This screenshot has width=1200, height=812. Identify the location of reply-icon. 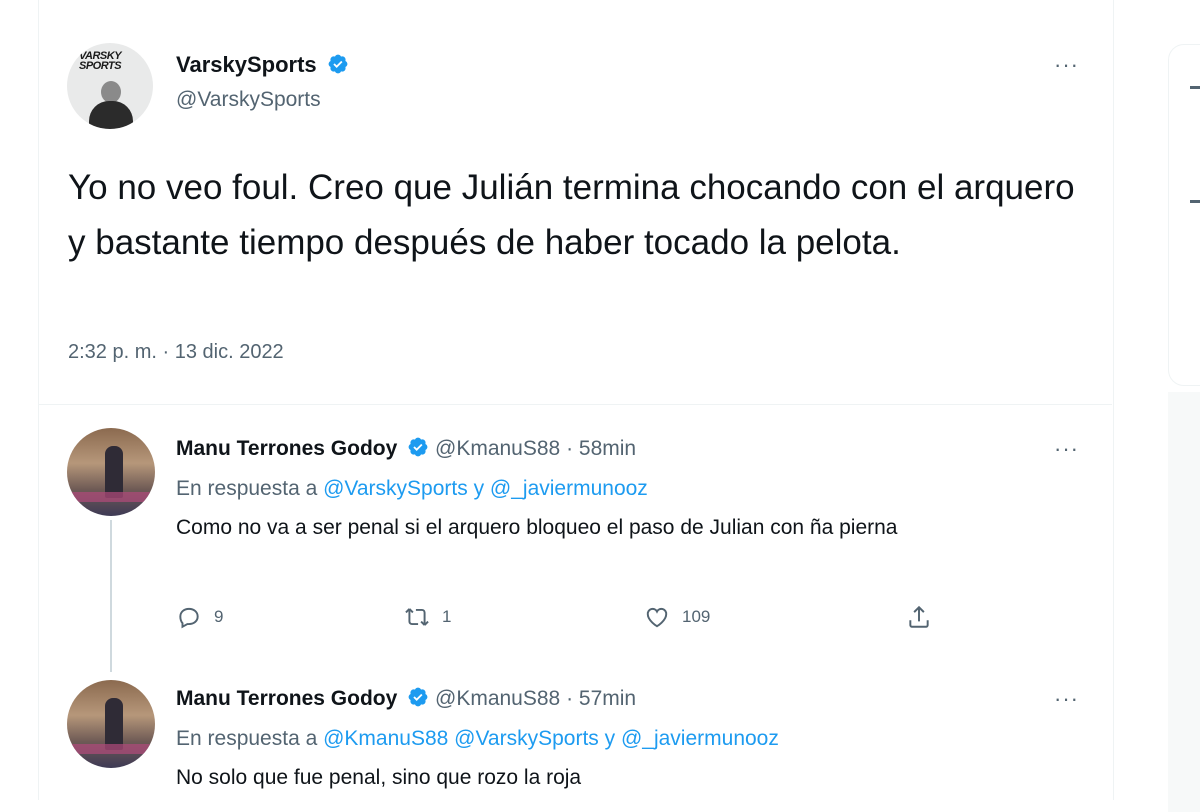
(189, 618).